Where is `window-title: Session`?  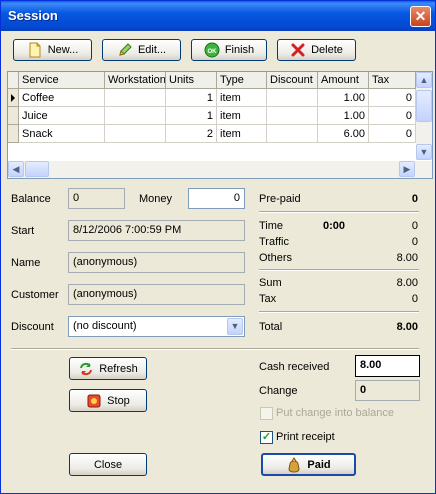
window-title: Session is located at coordinates (33, 15).